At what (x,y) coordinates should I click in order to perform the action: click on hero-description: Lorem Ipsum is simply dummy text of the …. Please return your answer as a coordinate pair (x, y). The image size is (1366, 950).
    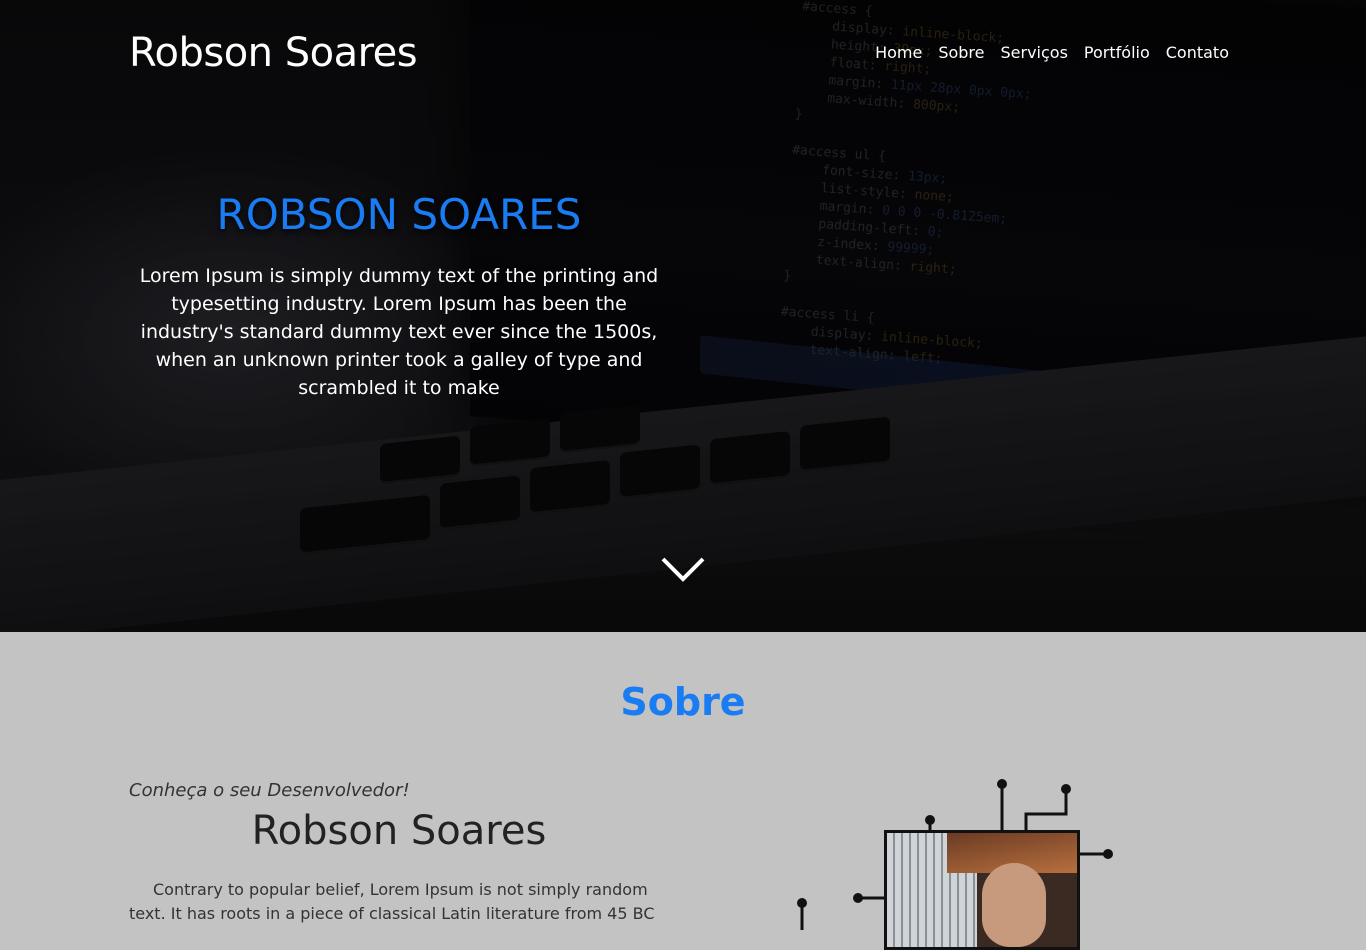
    Looking at the image, I should click on (399, 332).